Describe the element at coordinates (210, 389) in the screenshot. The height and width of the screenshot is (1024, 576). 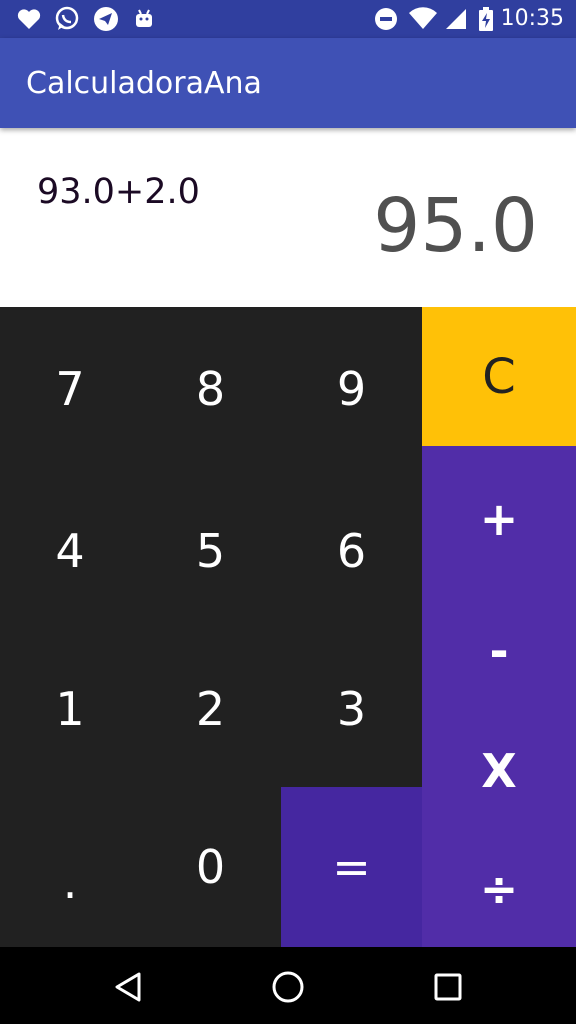
I see `key-8: 8` at that location.